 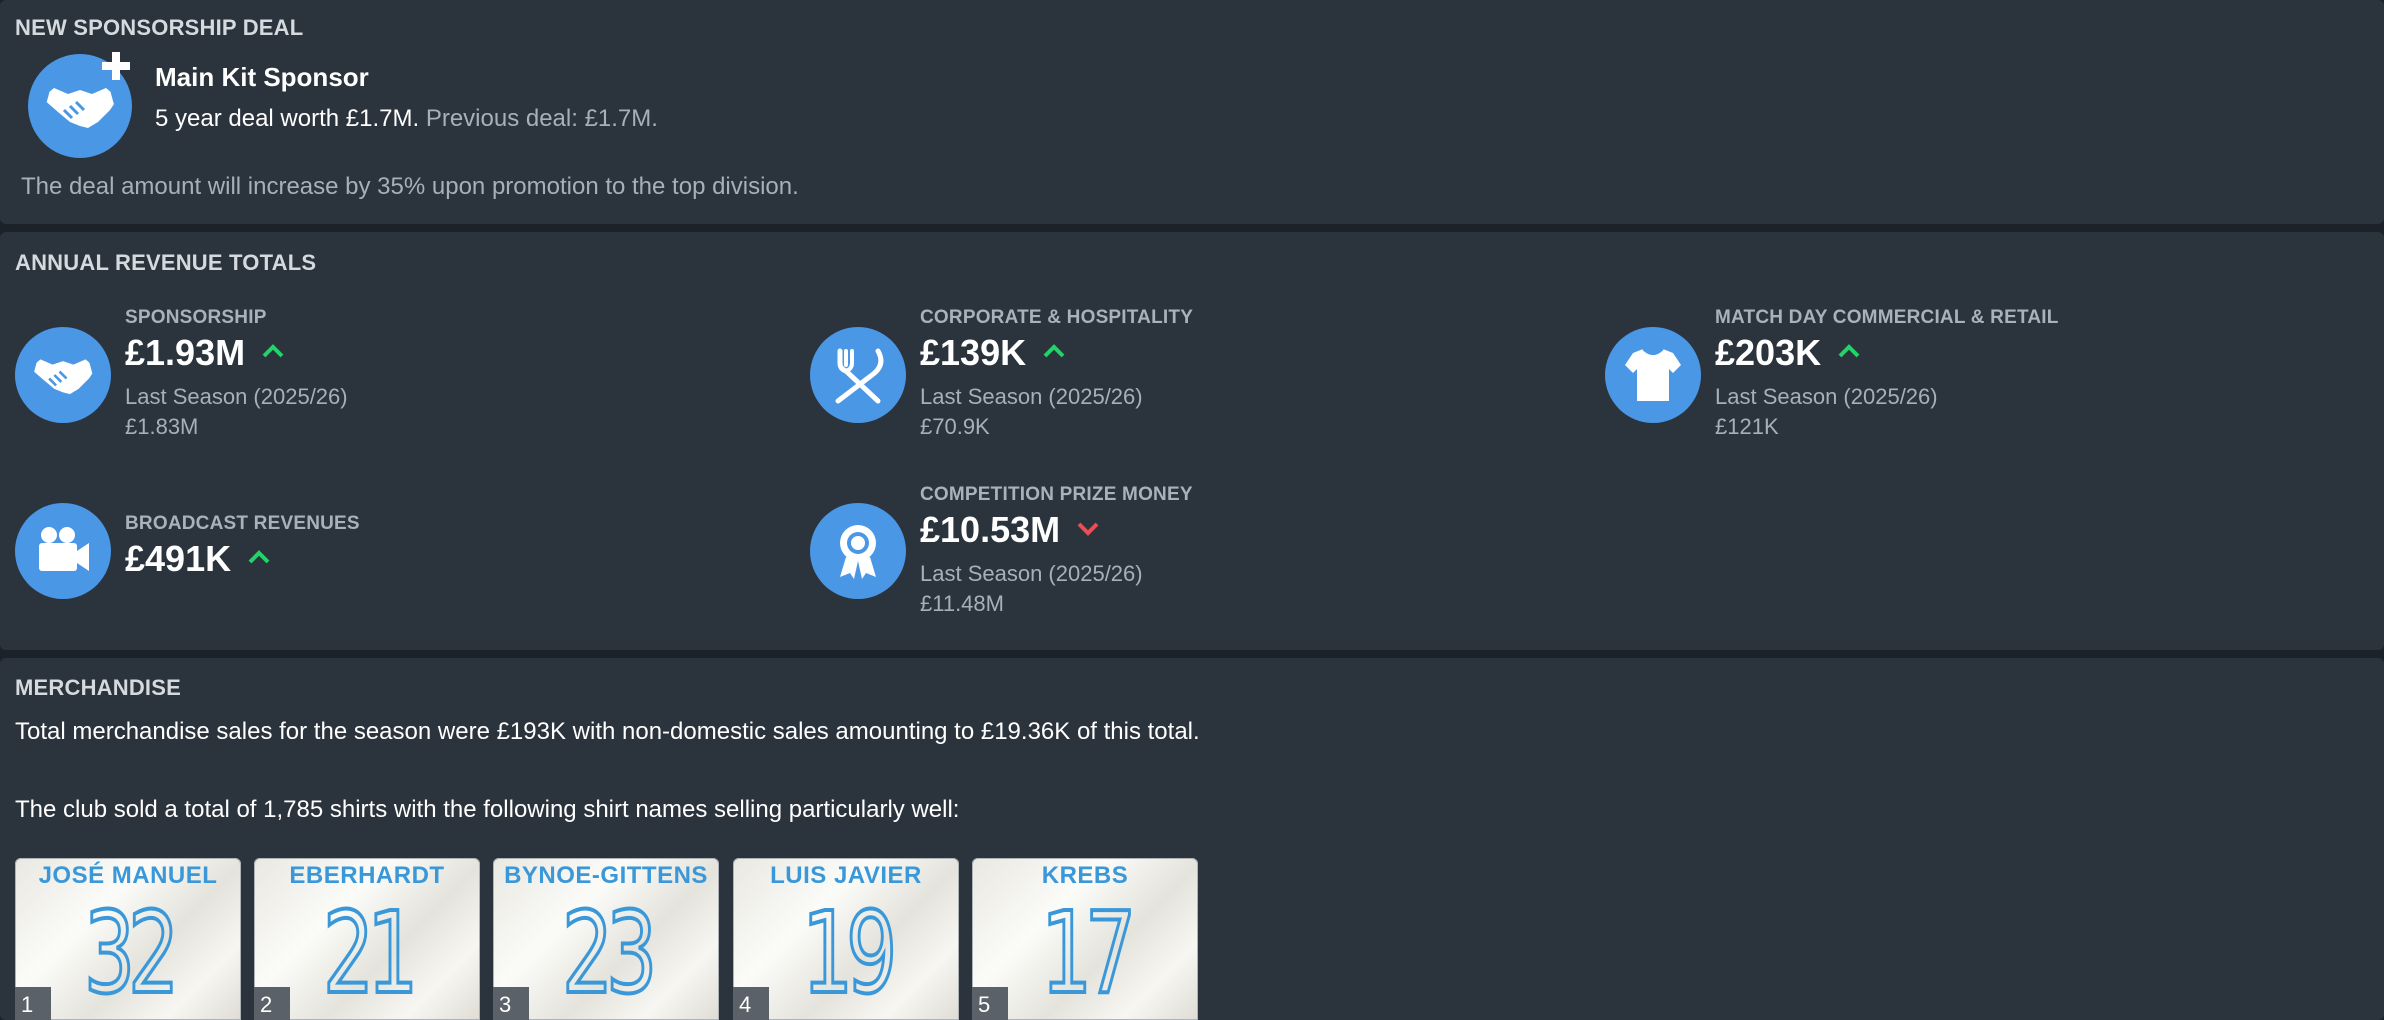 I want to click on trend-down-icon, so click(x=1088, y=530).